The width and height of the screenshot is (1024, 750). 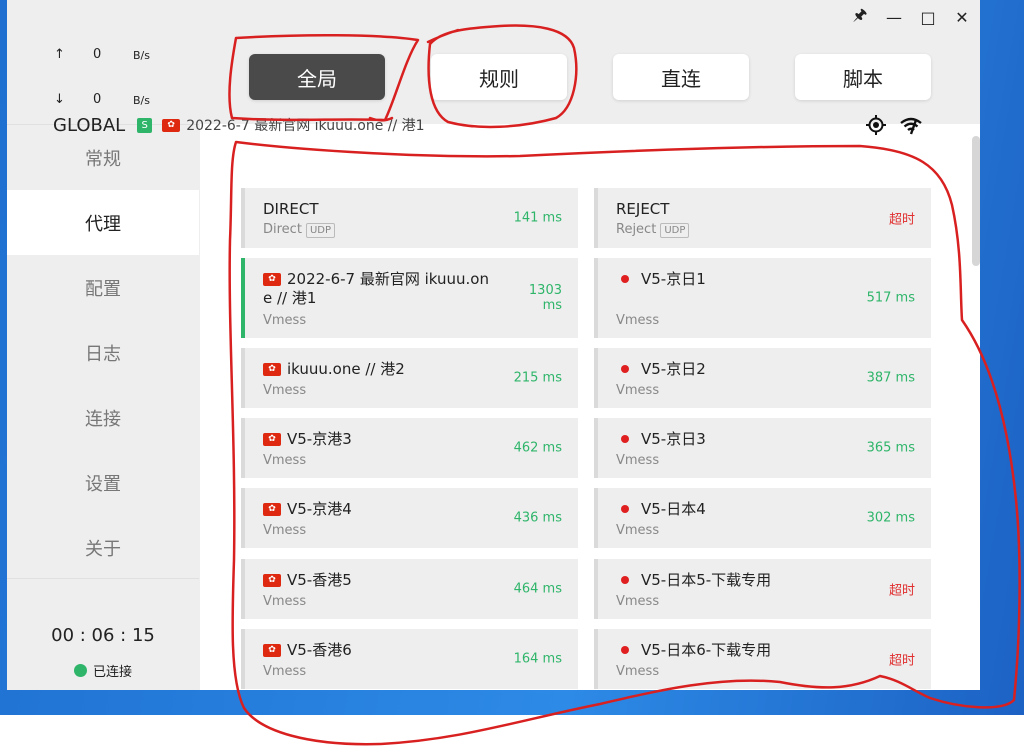 What do you see at coordinates (409, 218) in the screenshot?
I see `proxy-card: DIRECT Direct UDP 141 ms` at bounding box center [409, 218].